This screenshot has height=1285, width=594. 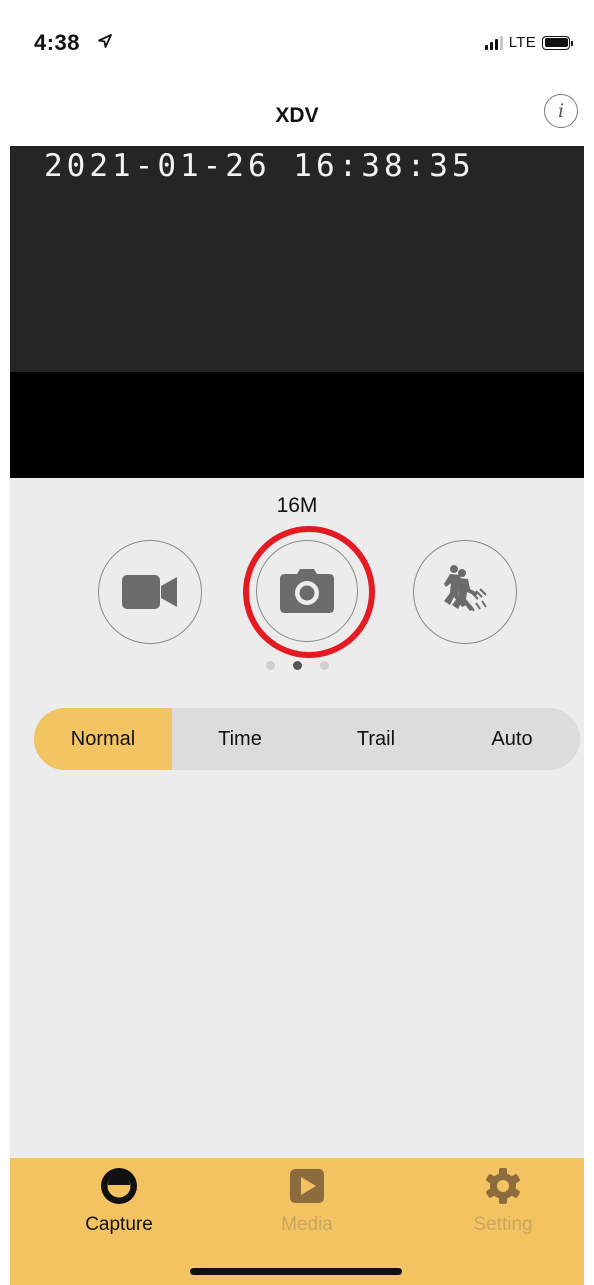 I want to click on info-glyph: i, so click(x=561, y=111).